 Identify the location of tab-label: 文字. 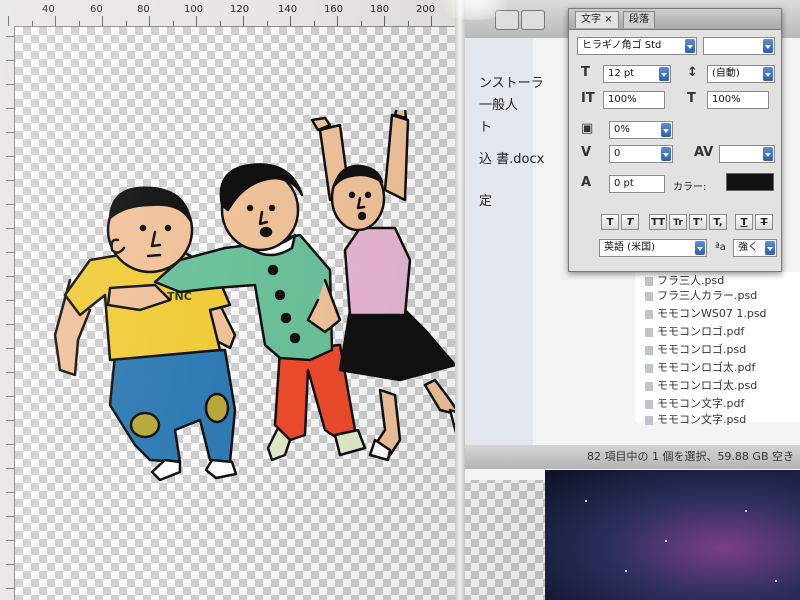
(591, 19).